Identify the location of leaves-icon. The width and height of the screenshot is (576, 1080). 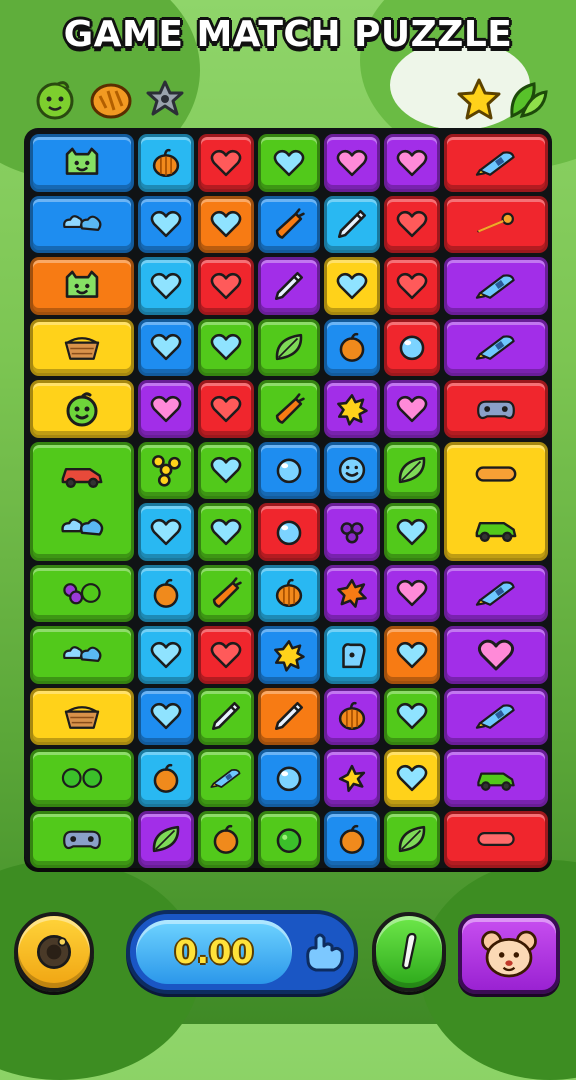
(527, 99).